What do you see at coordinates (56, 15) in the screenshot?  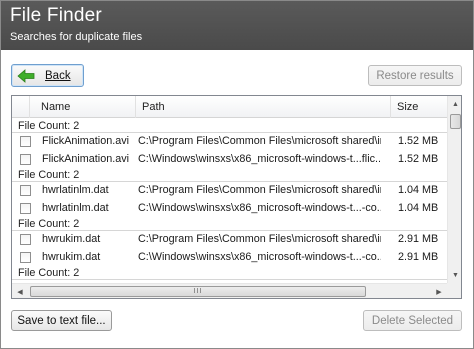 I see `app-title: File Finder` at bounding box center [56, 15].